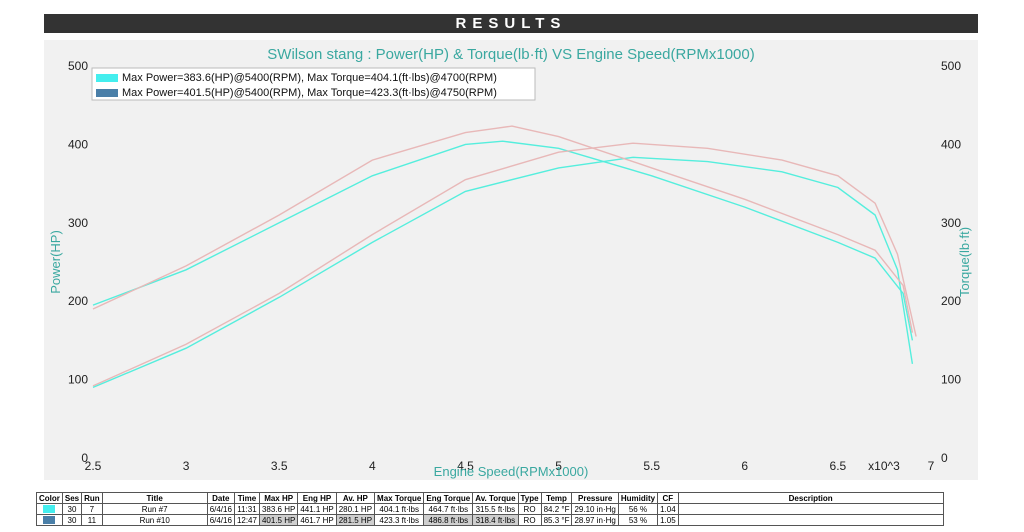 The height and width of the screenshot is (532, 1024). Describe the element at coordinates (220, 498) in the screenshot. I see `table-header-cell: Date` at that location.